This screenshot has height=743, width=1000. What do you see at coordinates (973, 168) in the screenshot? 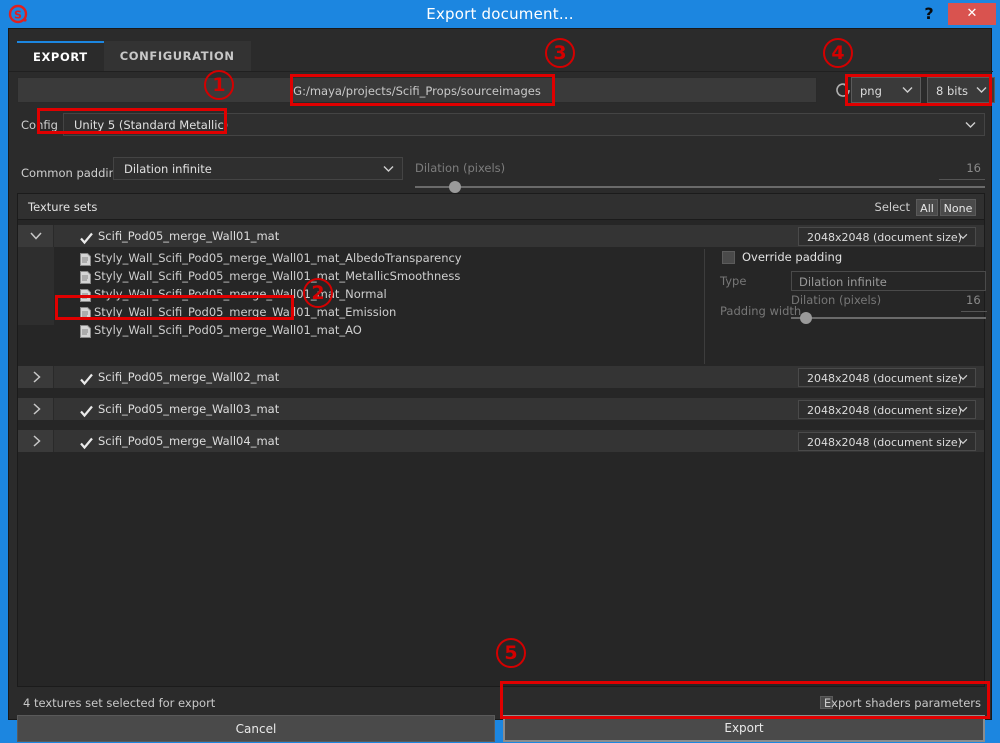
I see `dilation-pixels-value: 16` at bounding box center [973, 168].